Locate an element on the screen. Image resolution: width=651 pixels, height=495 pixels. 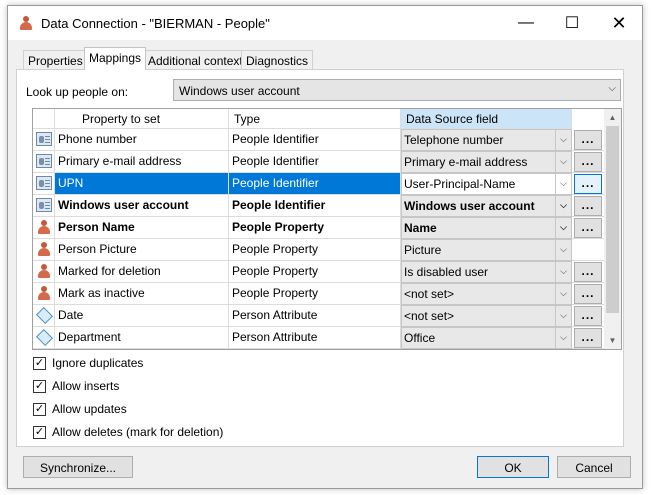
tab-mappings: Mappings is located at coordinates (115, 58).